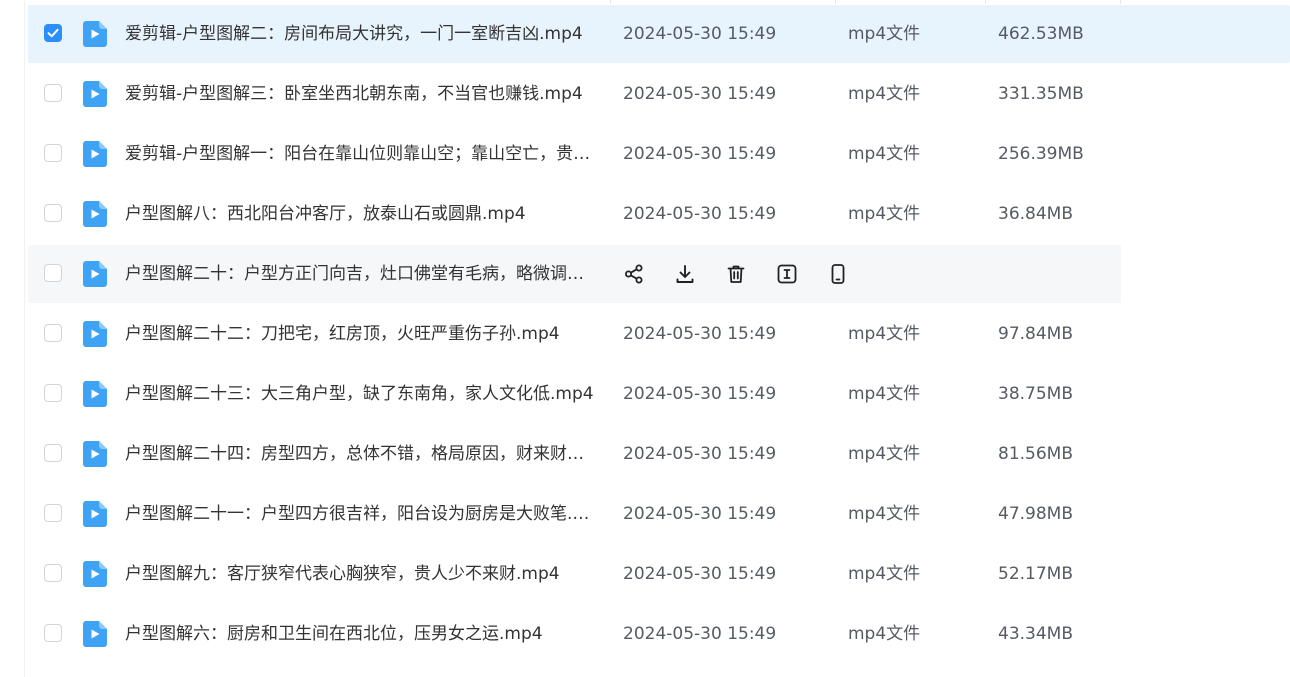  What do you see at coordinates (361, 514) in the screenshot?
I see `file-name: 户型图解二十一：户型四方很吉祥，阳台设为厨房是大败笔.mp4` at bounding box center [361, 514].